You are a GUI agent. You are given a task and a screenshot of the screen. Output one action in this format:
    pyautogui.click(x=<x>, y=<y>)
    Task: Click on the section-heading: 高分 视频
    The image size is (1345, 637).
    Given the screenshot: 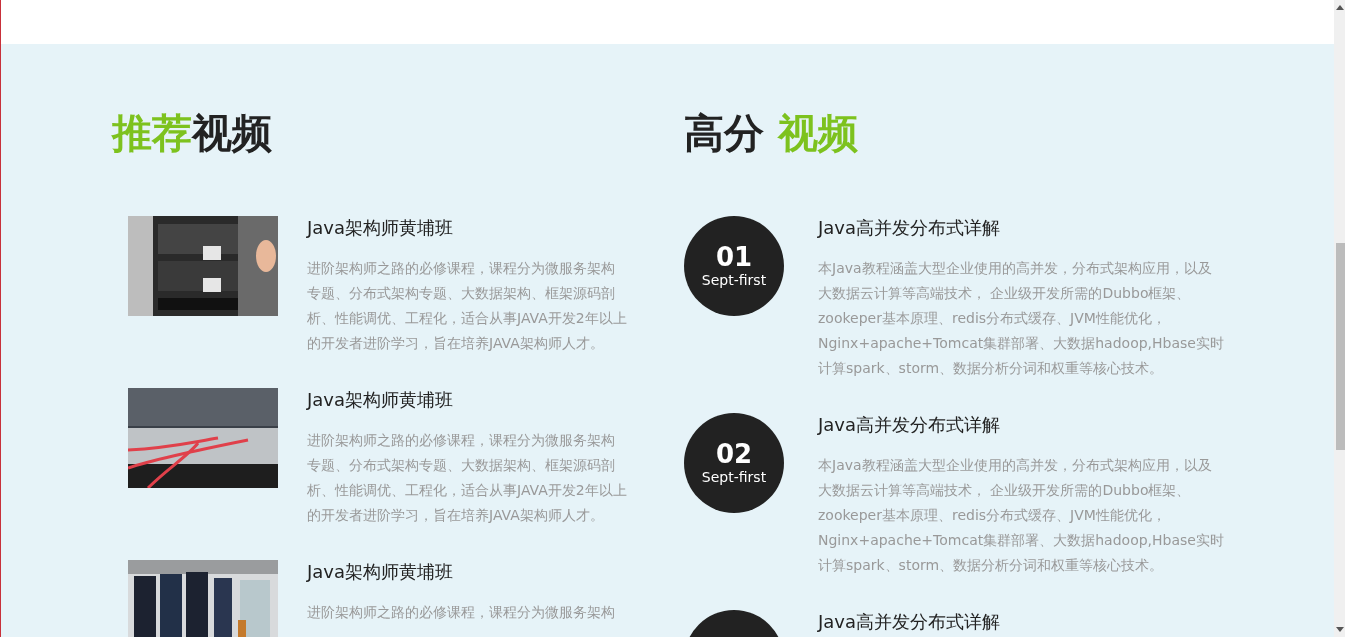 What is the action you would take?
    pyautogui.click(x=771, y=133)
    